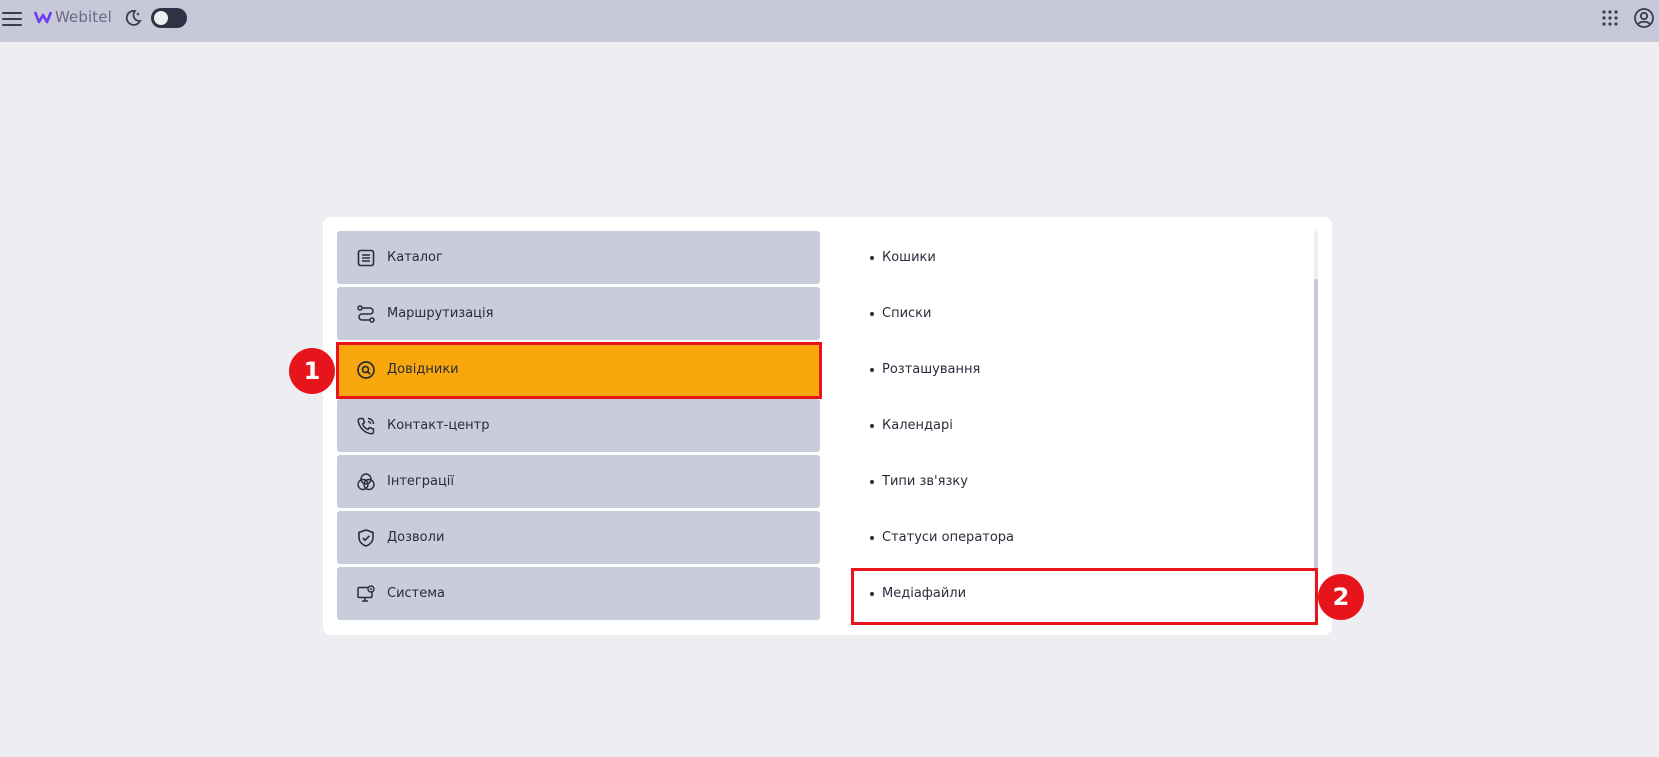  Describe the element at coordinates (1644, 18) in the screenshot. I see `account-icon` at that location.